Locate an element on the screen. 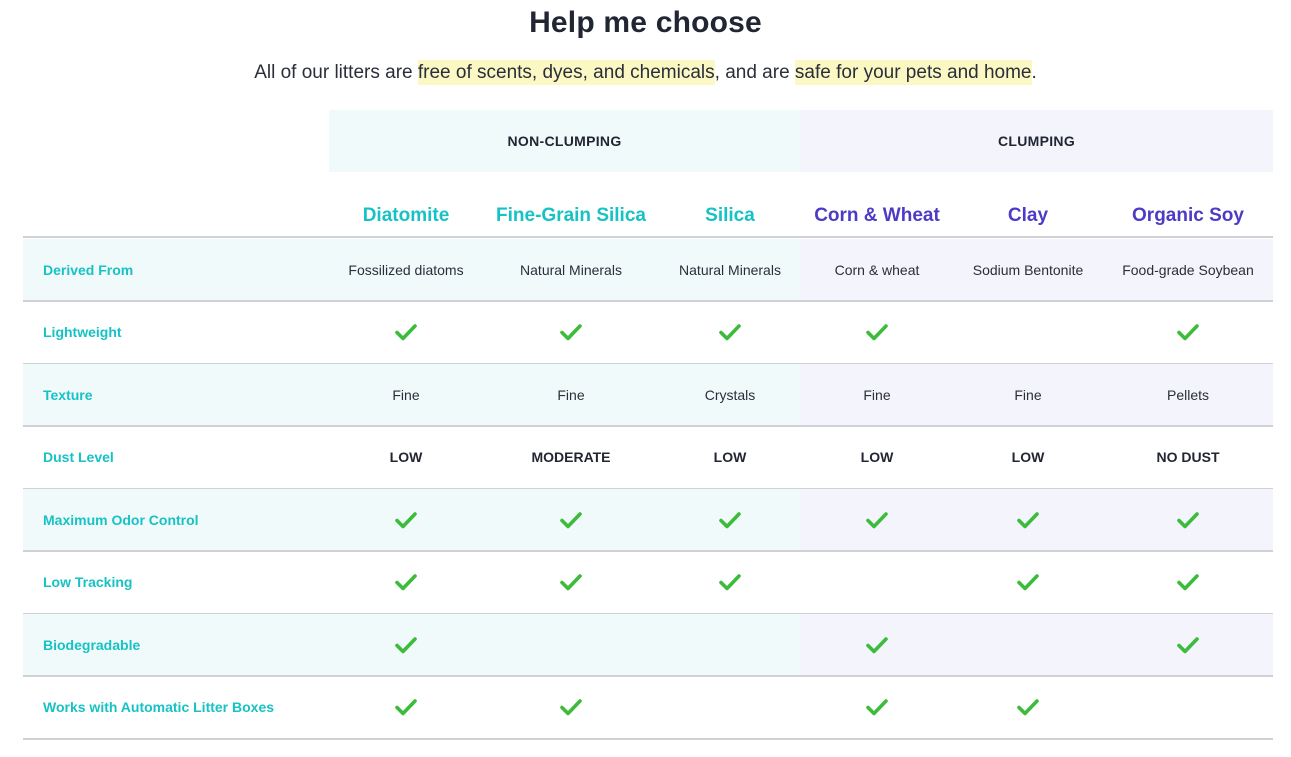 This screenshot has height=757, width=1291. group-header-non-clumping: NON-CLUMPING is located at coordinates (564, 141).